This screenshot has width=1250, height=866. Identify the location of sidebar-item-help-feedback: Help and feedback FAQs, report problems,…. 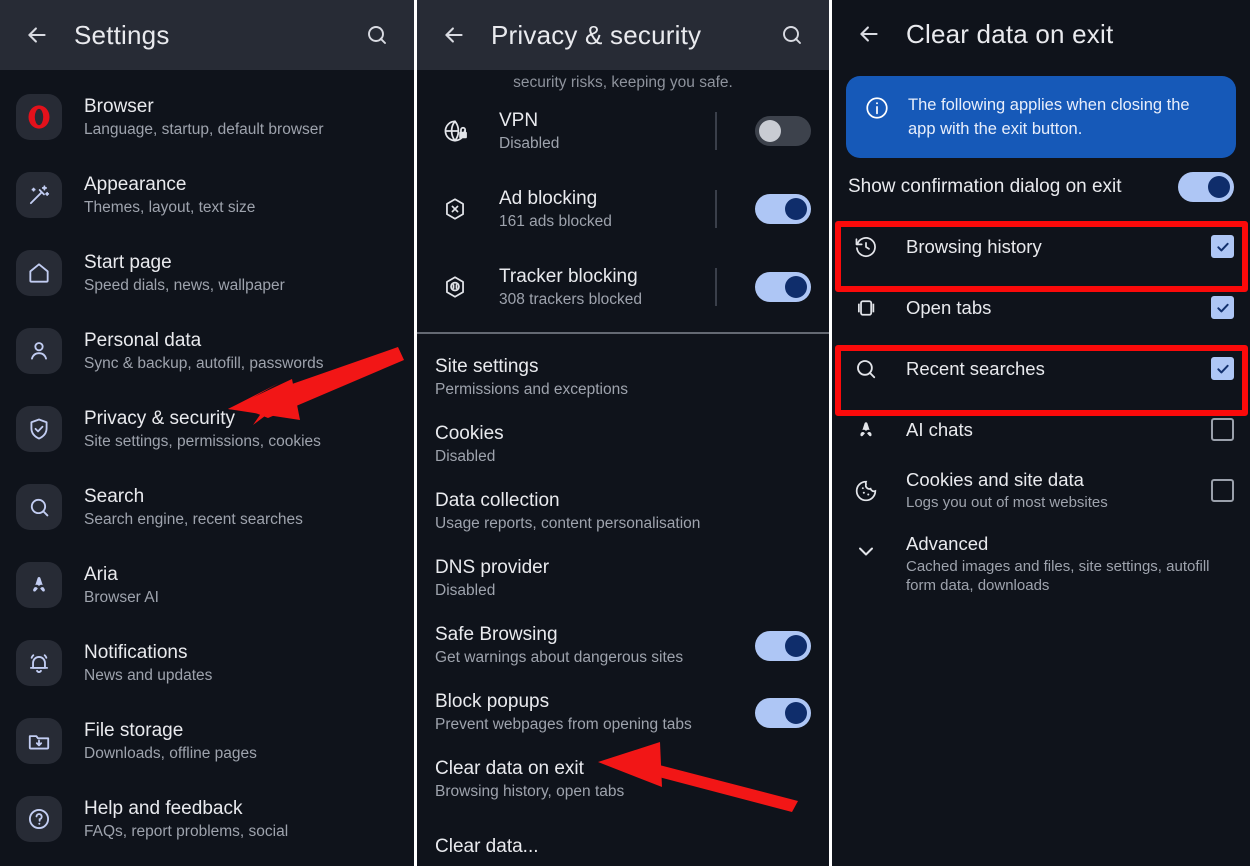
(207, 819).